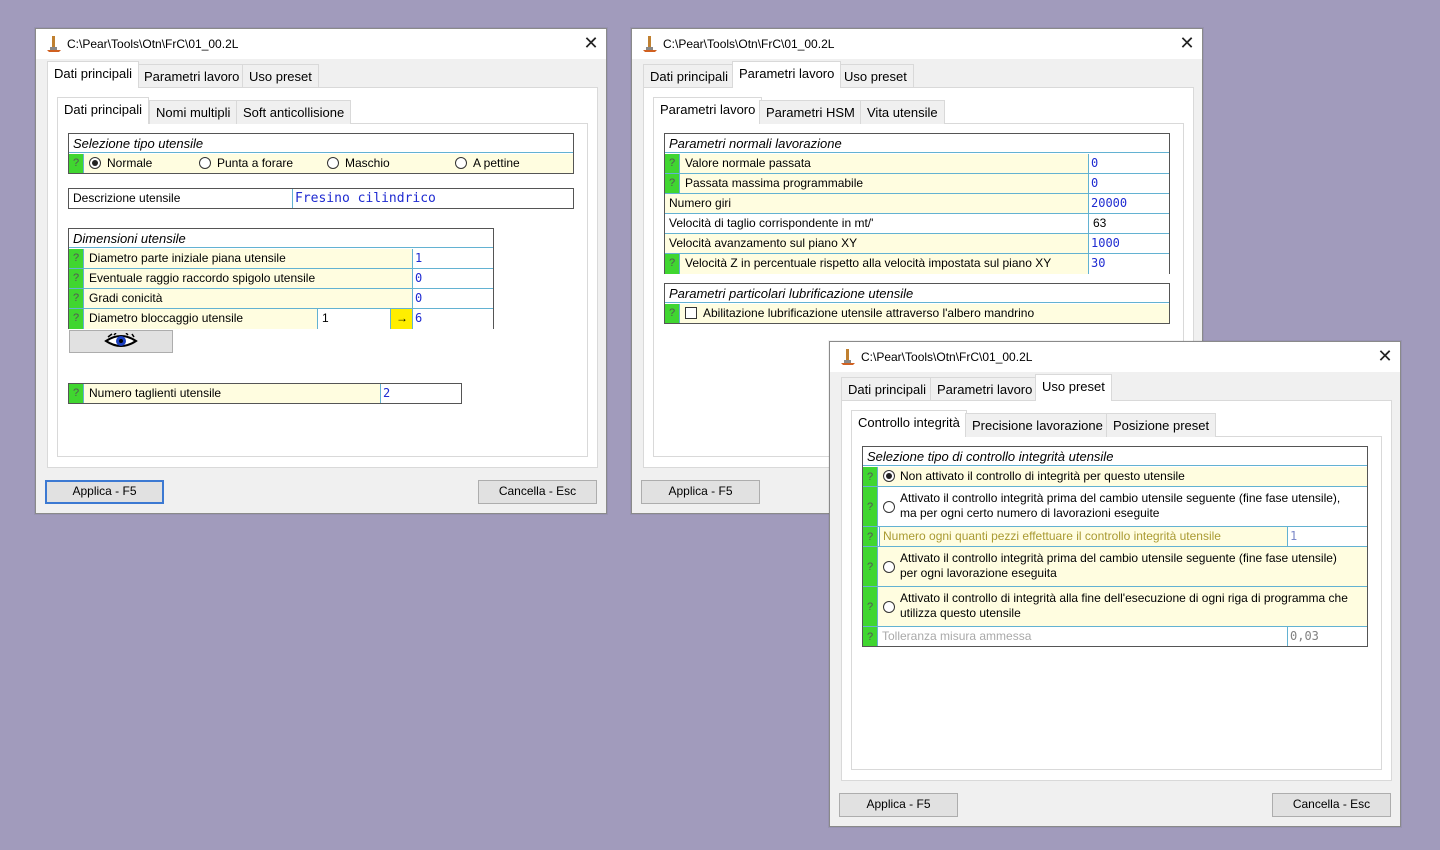 The image size is (1440, 850). I want to click on tolerance-label: Tolleranza misura ammessa, so click(957, 636).